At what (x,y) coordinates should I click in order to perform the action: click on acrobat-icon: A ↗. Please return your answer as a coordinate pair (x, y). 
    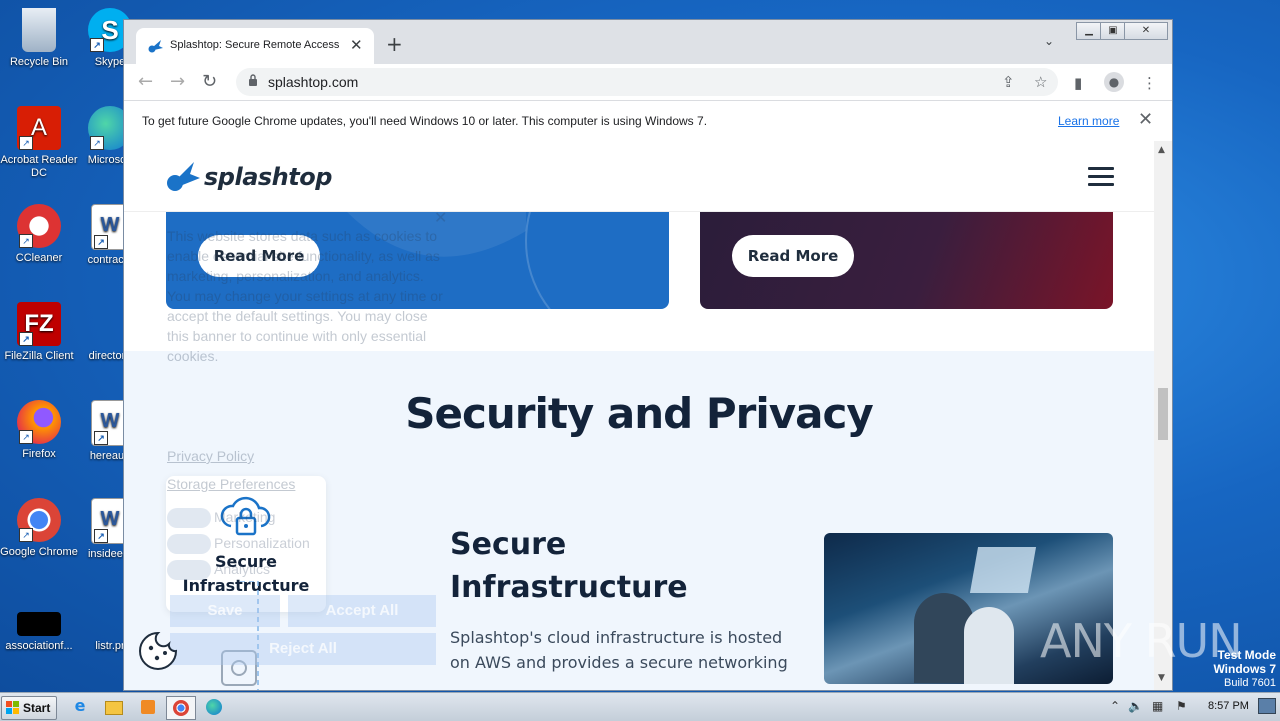
    Looking at the image, I should click on (39, 128).